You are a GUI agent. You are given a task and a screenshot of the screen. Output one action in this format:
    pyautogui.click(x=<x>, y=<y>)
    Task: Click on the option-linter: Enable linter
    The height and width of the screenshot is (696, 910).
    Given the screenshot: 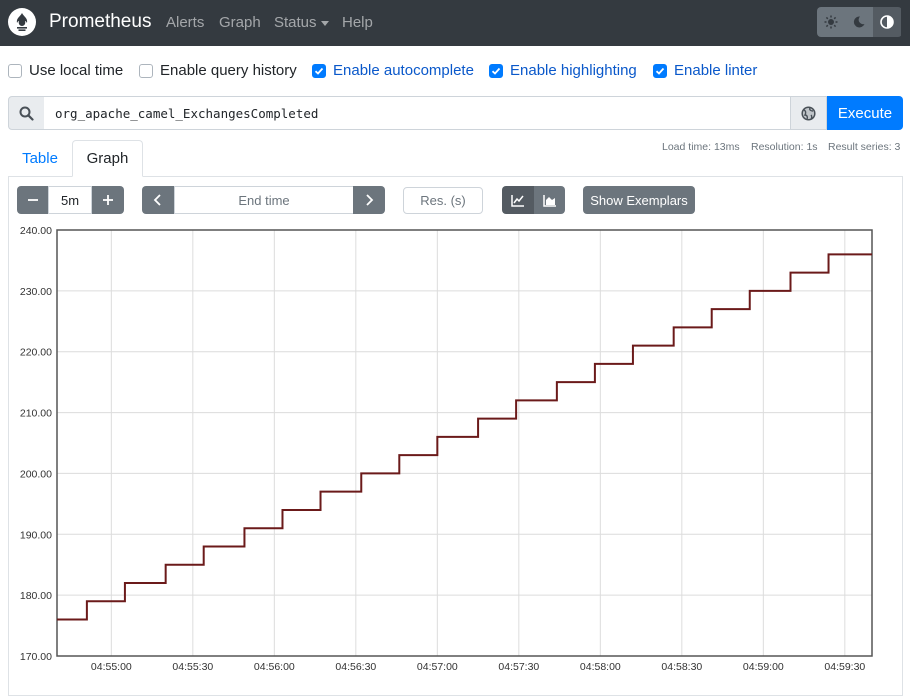 What is the action you would take?
    pyautogui.click(x=705, y=70)
    